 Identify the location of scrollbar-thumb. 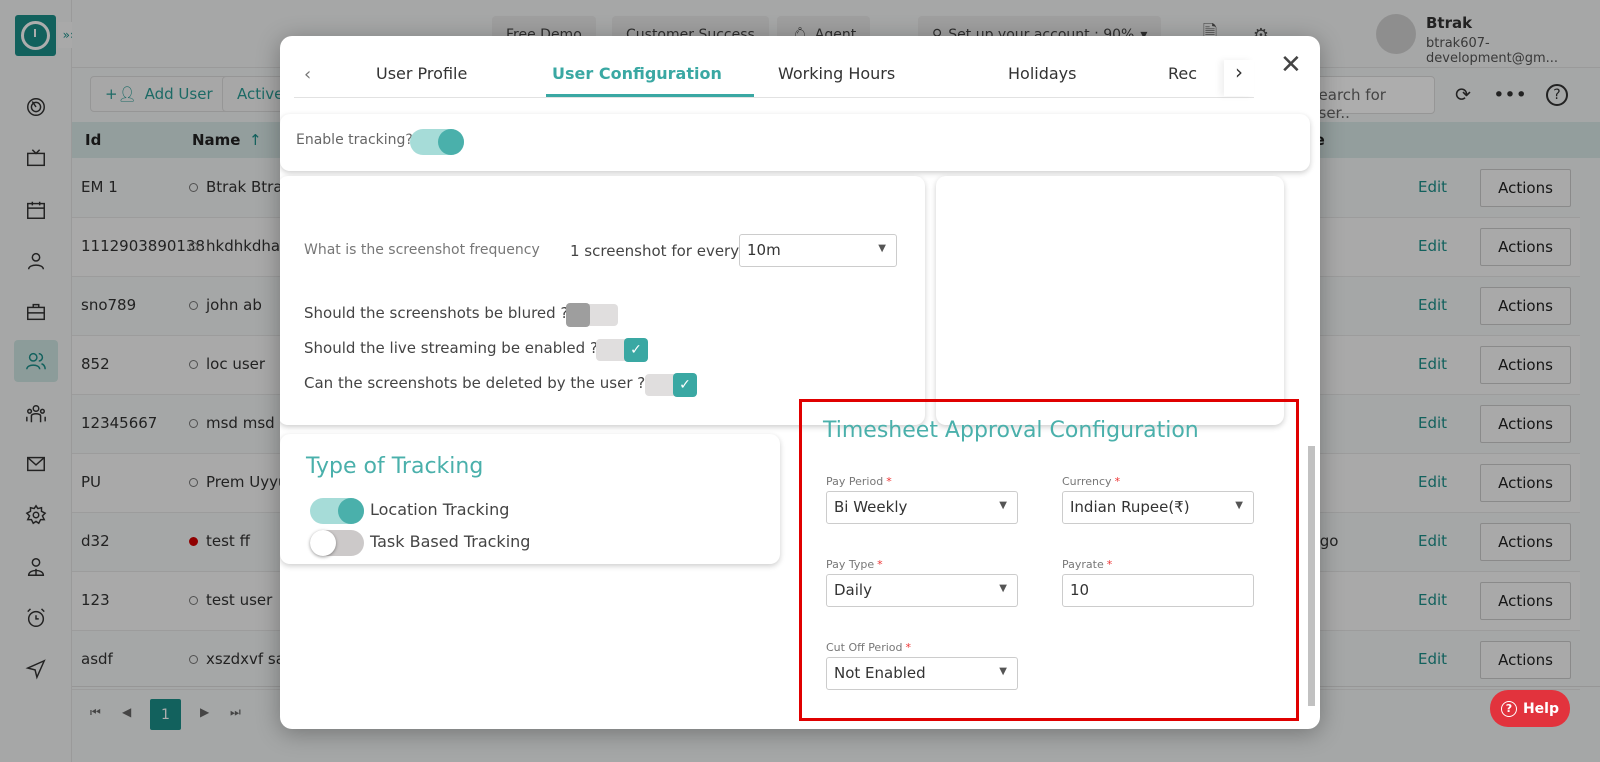
(1311, 576).